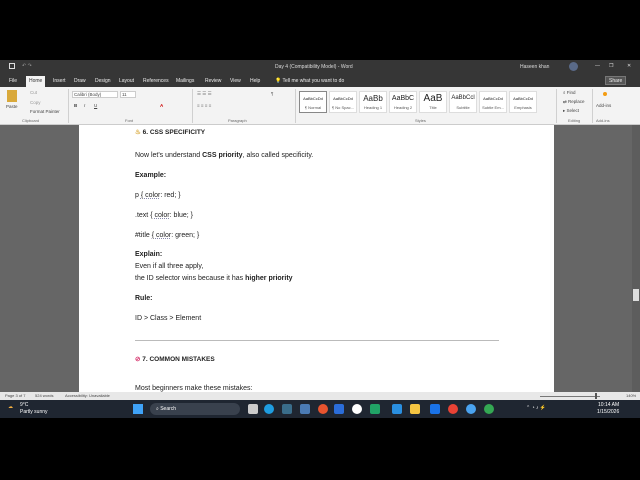 The image size is (640, 480). I want to click on code-line-3: #title { color: green; }, so click(167, 235).